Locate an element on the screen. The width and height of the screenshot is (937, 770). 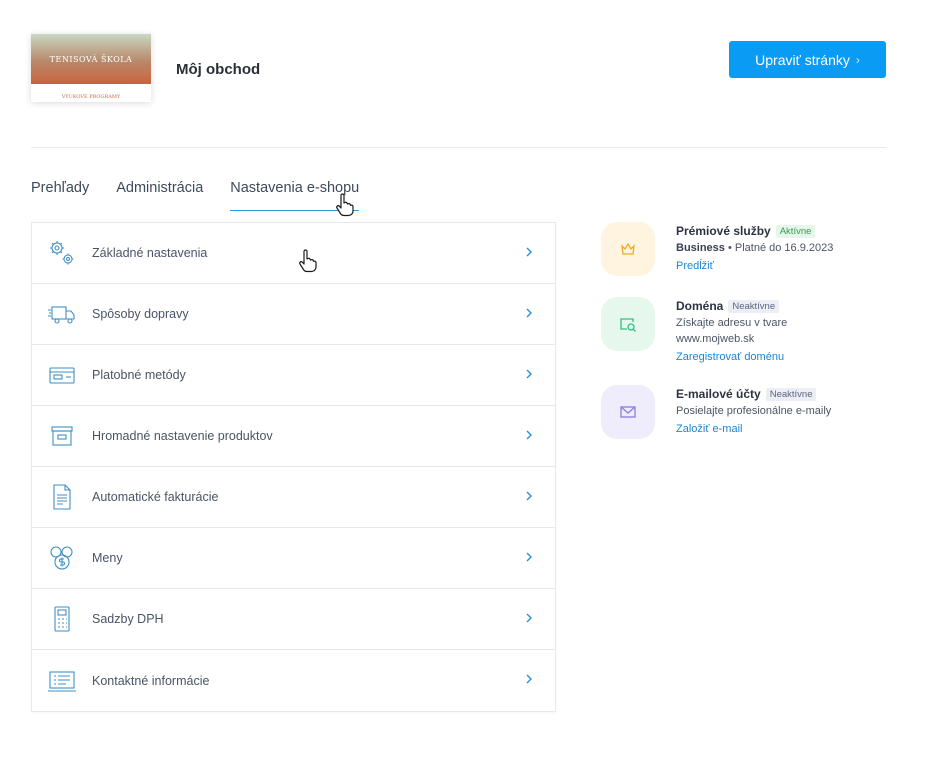
plan-name: Business is located at coordinates (700, 248).